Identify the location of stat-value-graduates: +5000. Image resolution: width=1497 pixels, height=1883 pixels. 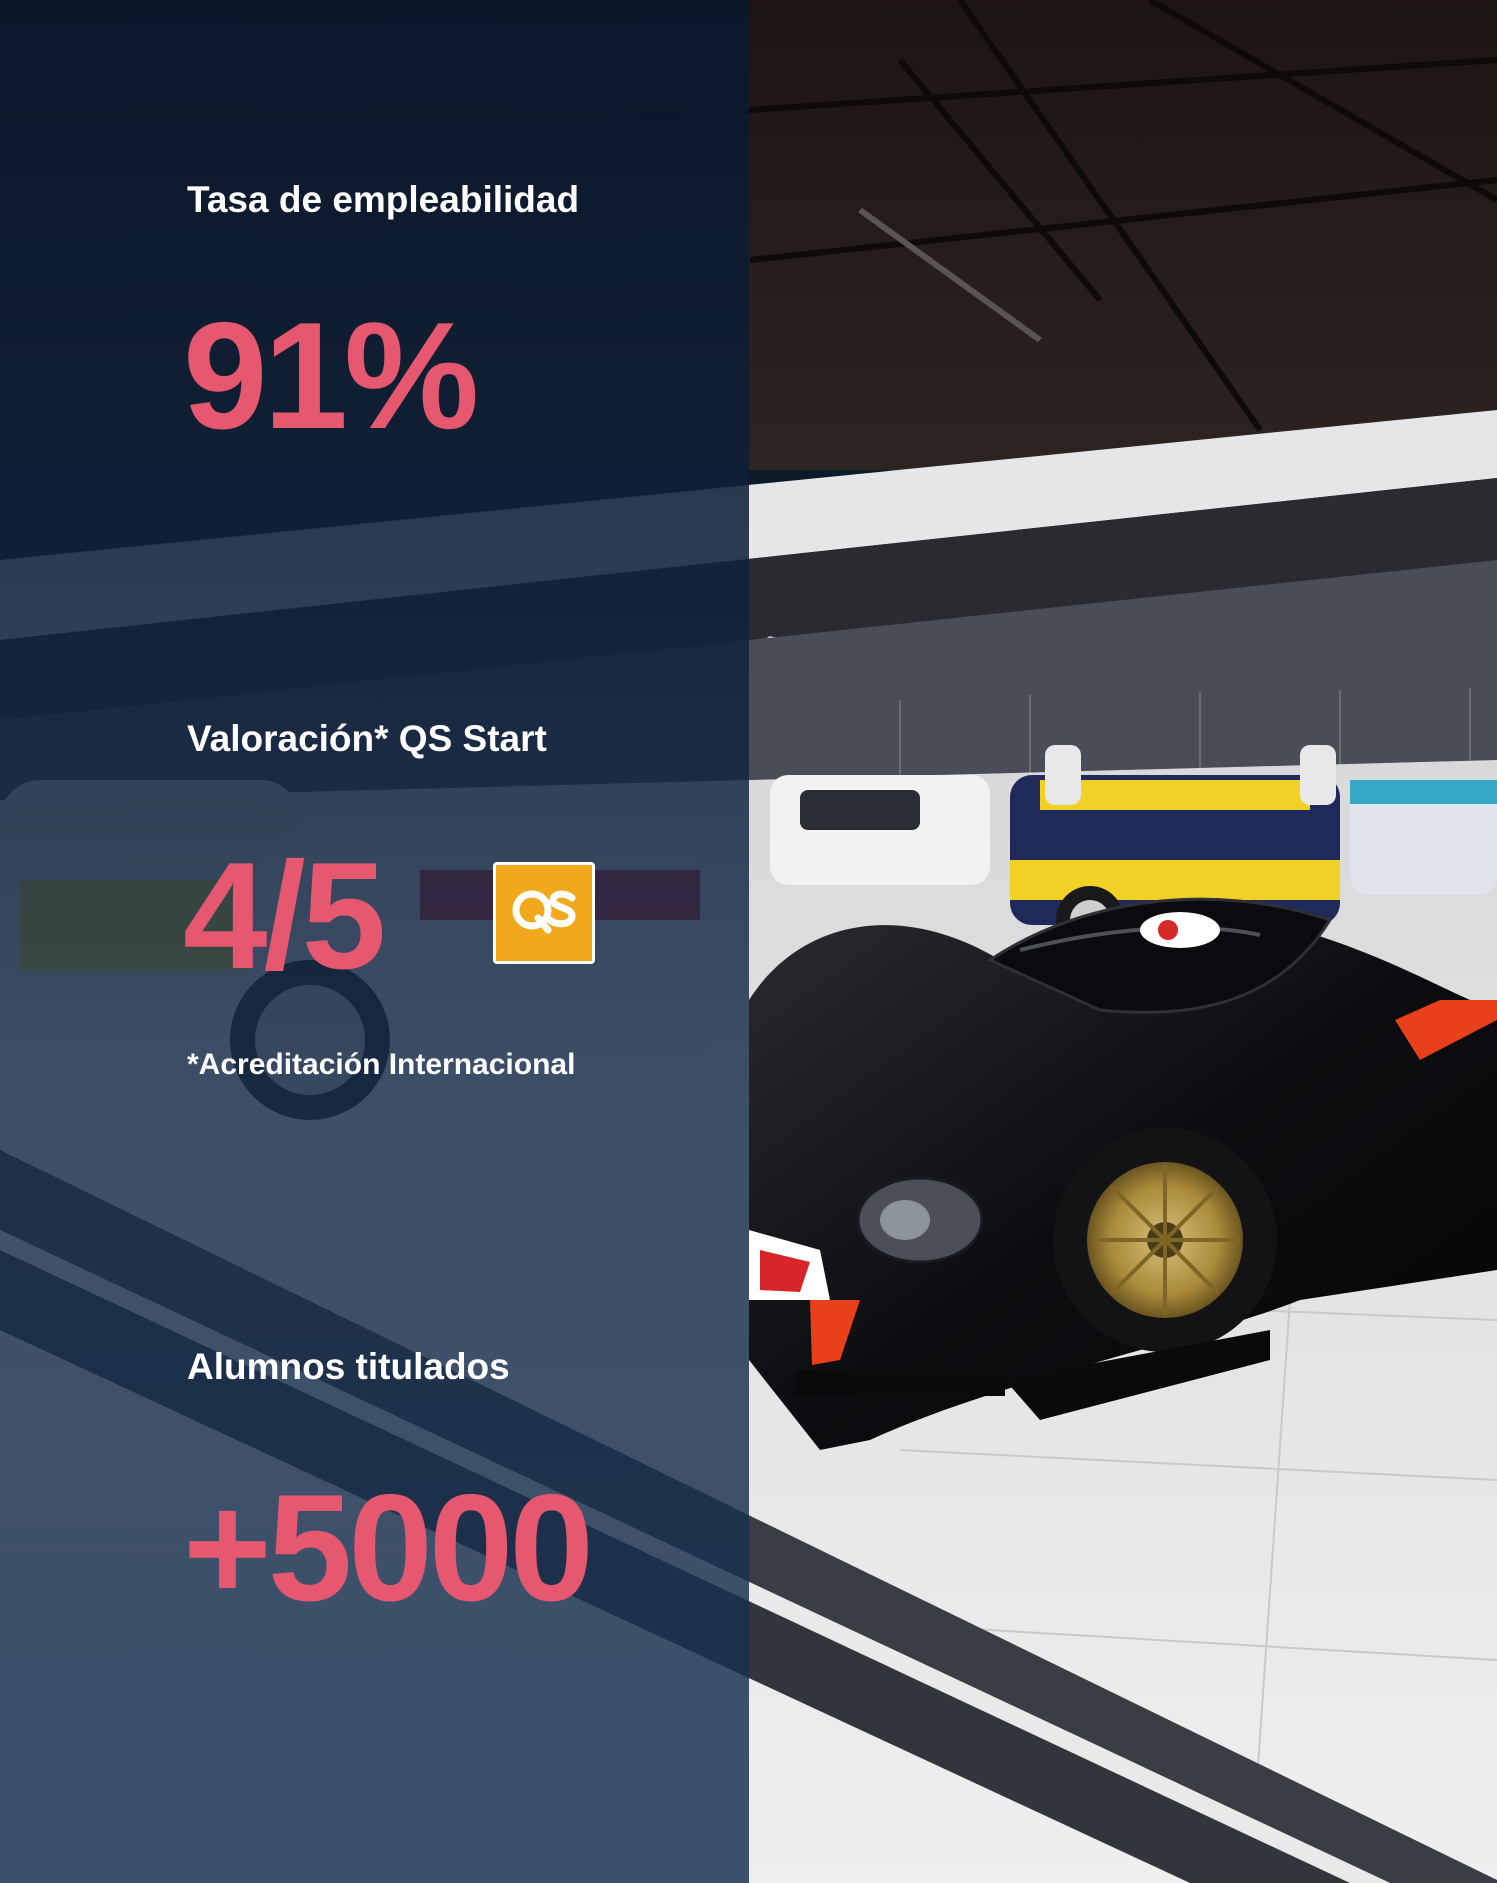
(388, 1548).